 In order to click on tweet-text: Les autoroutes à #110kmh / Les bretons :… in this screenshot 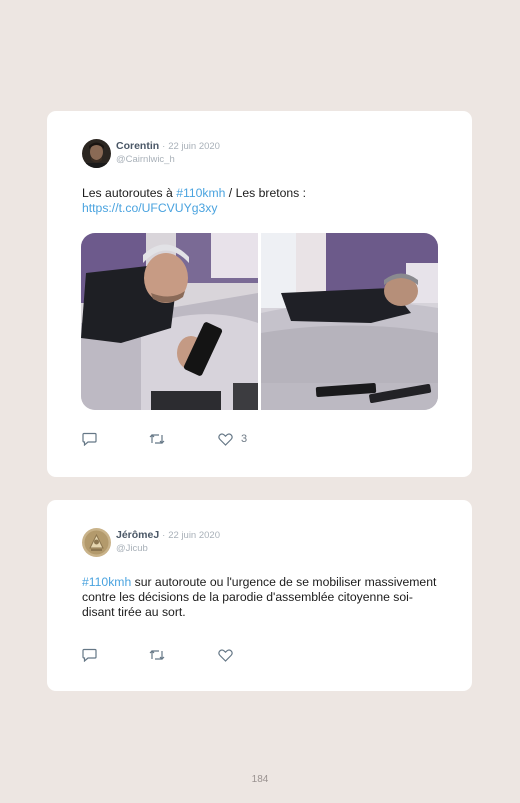, I will do `click(262, 201)`.